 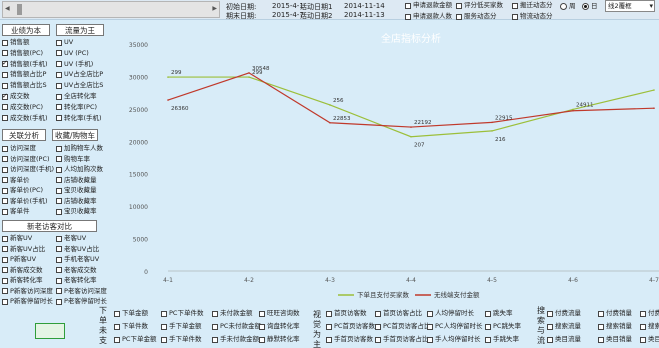 What do you see at coordinates (49, 226) in the screenshot?
I see `new-old-visitor-compare-button: 新老访客对比` at bounding box center [49, 226].